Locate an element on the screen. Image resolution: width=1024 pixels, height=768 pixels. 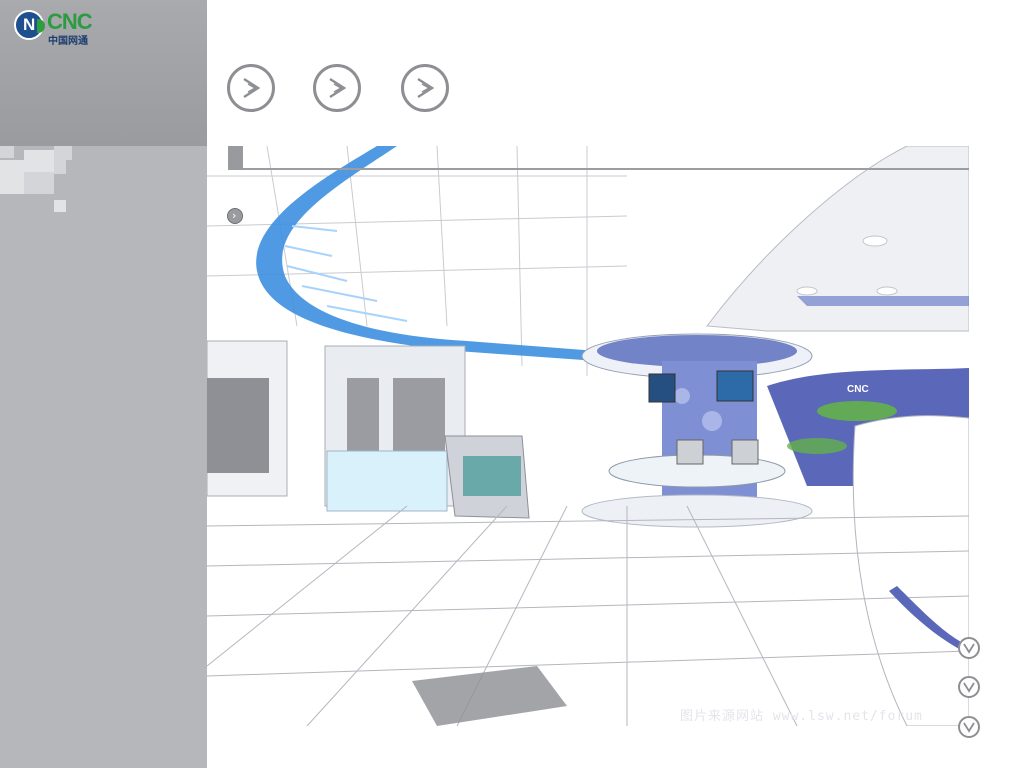
cnc-logo-icon: N is located at coordinates (29, 25).